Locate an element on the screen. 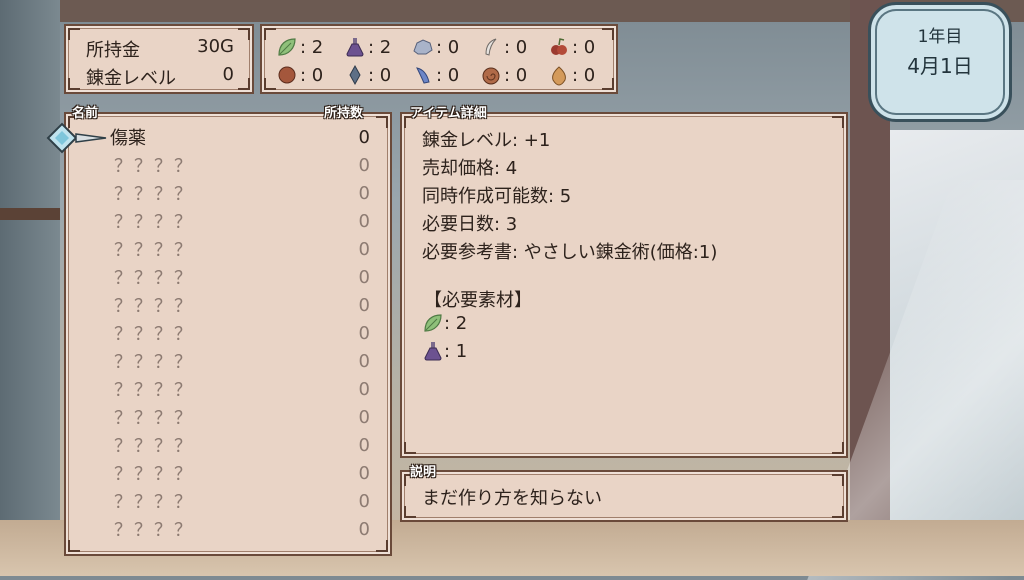 This screenshot has width=1024, height=580. date-day: 4月1日 is located at coordinates (940, 66).